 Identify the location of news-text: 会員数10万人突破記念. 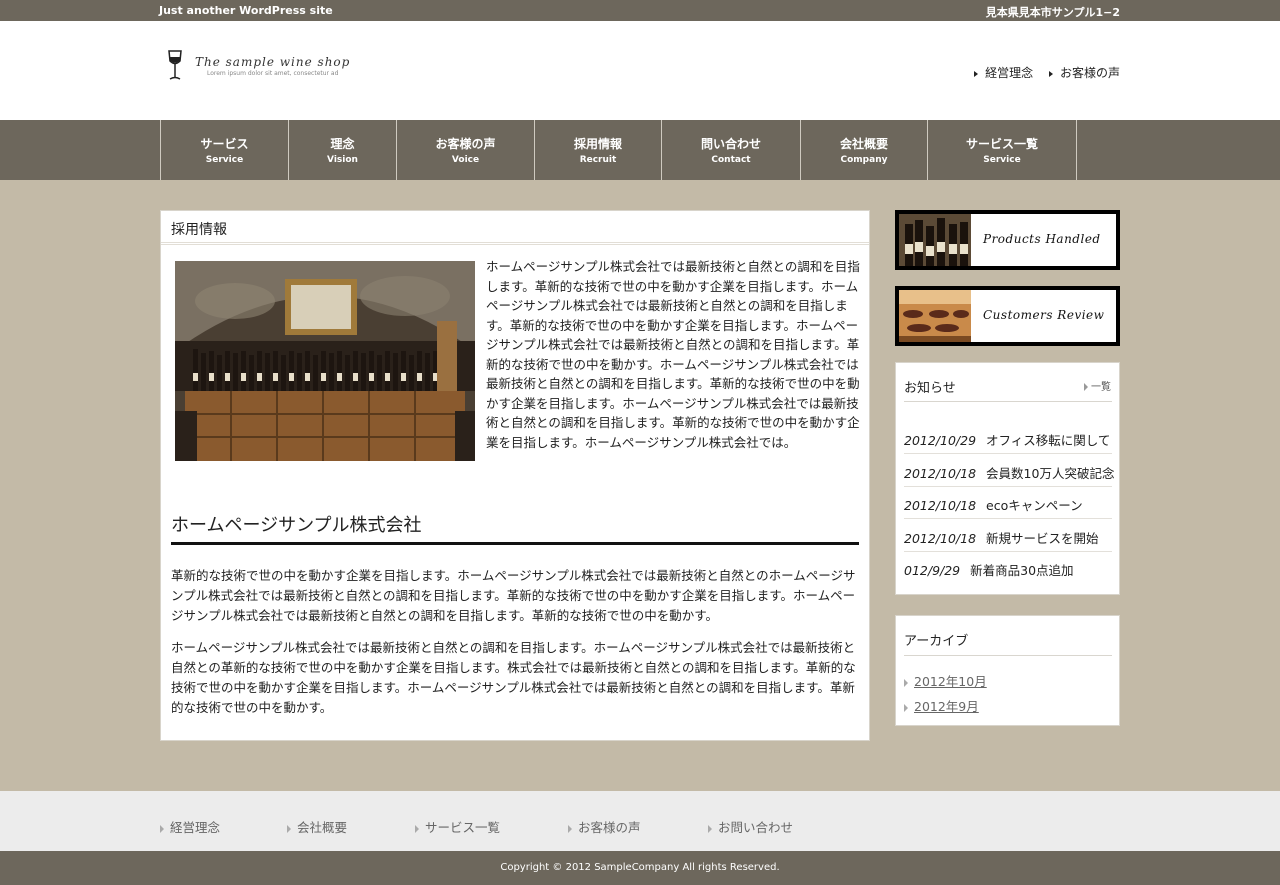
(1050, 473).